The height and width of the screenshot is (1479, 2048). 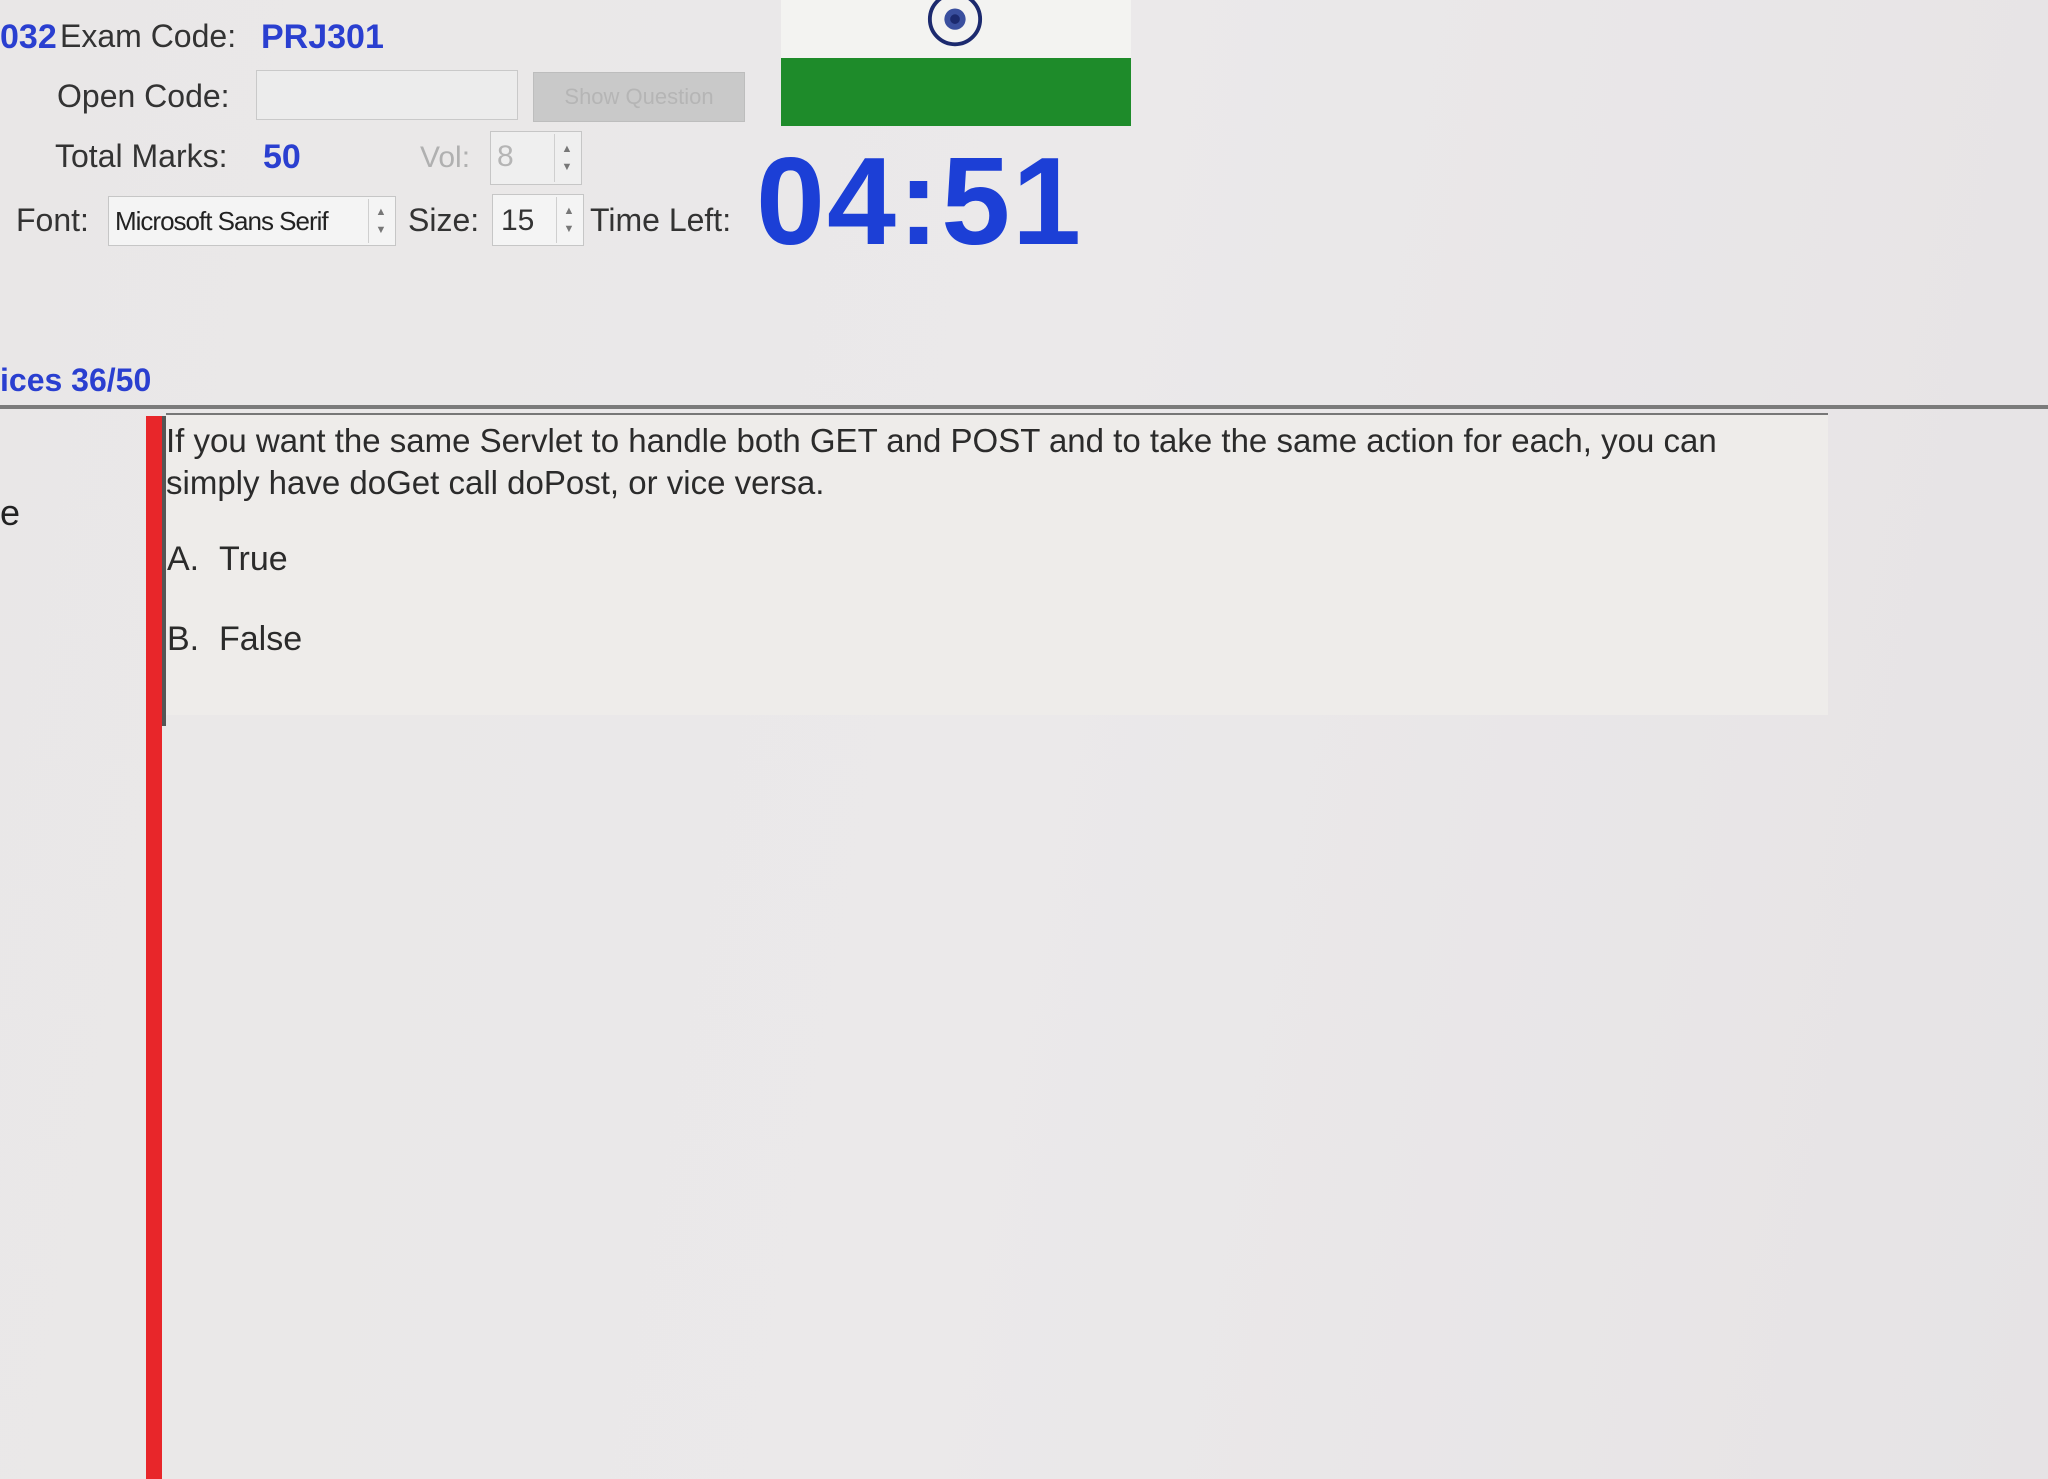 I want to click on size-spin-buttons: ▲ ▼, so click(x=568, y=220).